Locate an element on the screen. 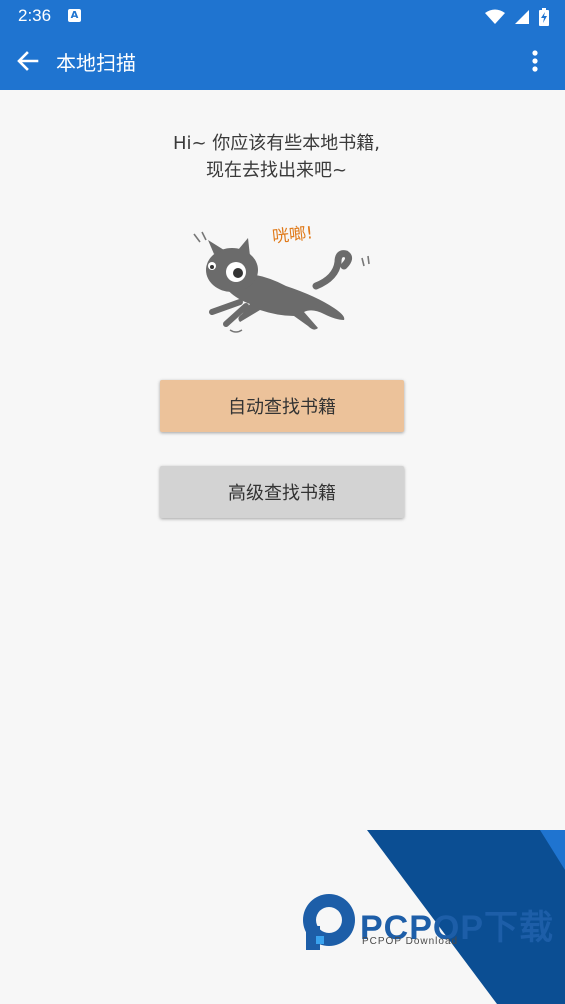 Image resolution: width=565 pixels, height=1004 pixels. advanced-search-books-button: 高级查找书籍 is located at coordinates (282, 492).